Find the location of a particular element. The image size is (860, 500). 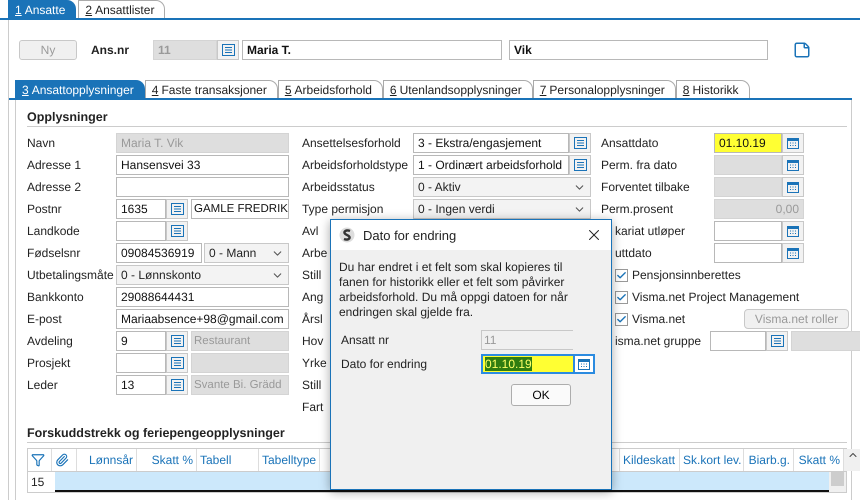

text-field: 09084536919 is located at coordinates (159, 253).